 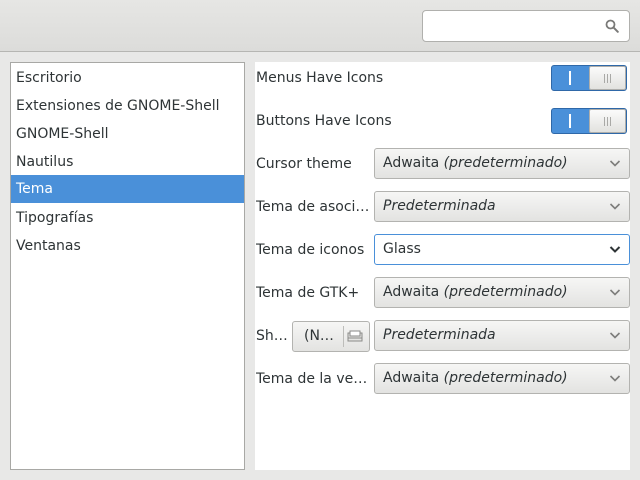 What do you see at coordinates (127, 106) in the screenshot?
I see `sidebar-item-extensiones: Extensiones de GNOME-Shell` at bounding box center [127, 106].